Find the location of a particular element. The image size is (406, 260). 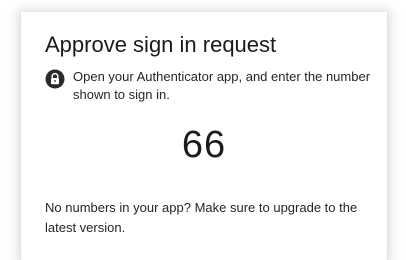

dialog-title: Approve sign in request is located at coordinates (161, 44).